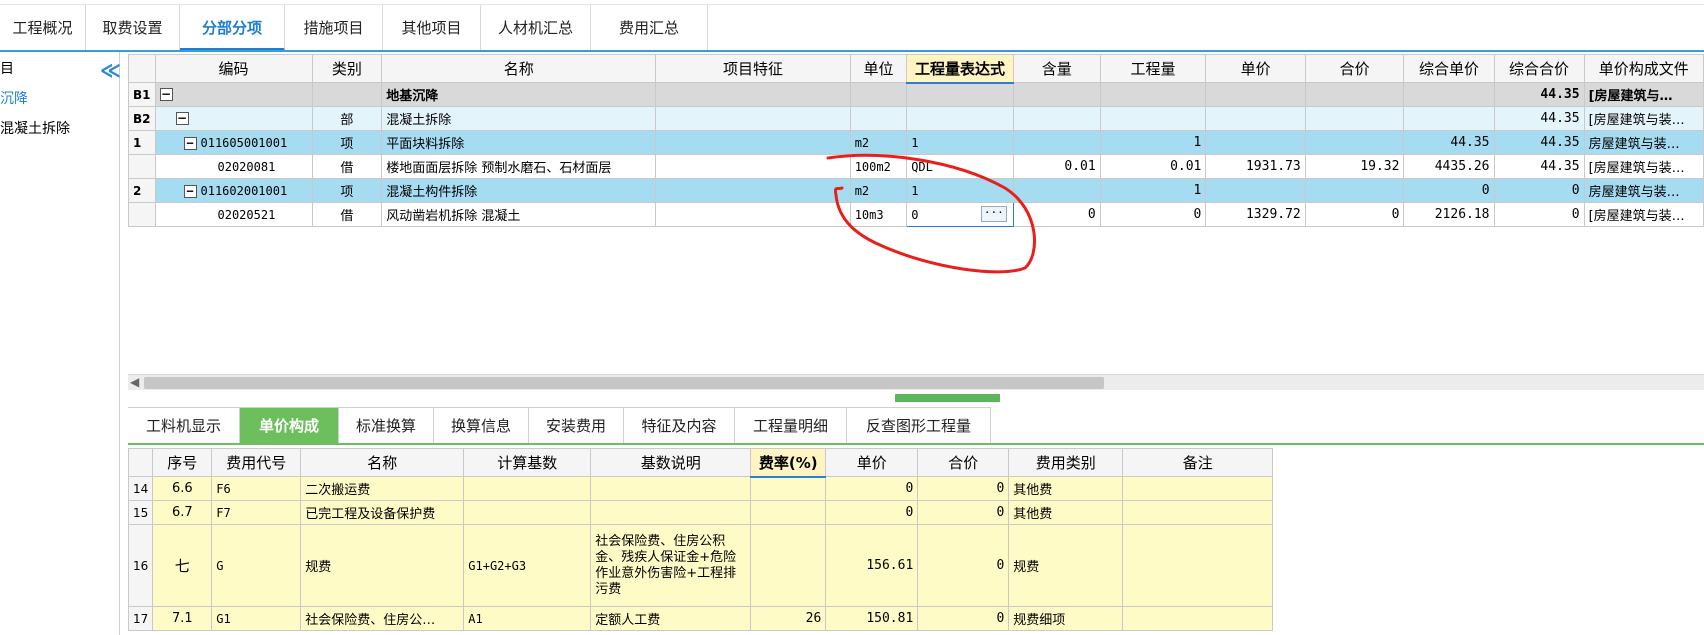 This screenshot has height=635, width=1704. I want to click on cell-code: G, so click(256, 565).